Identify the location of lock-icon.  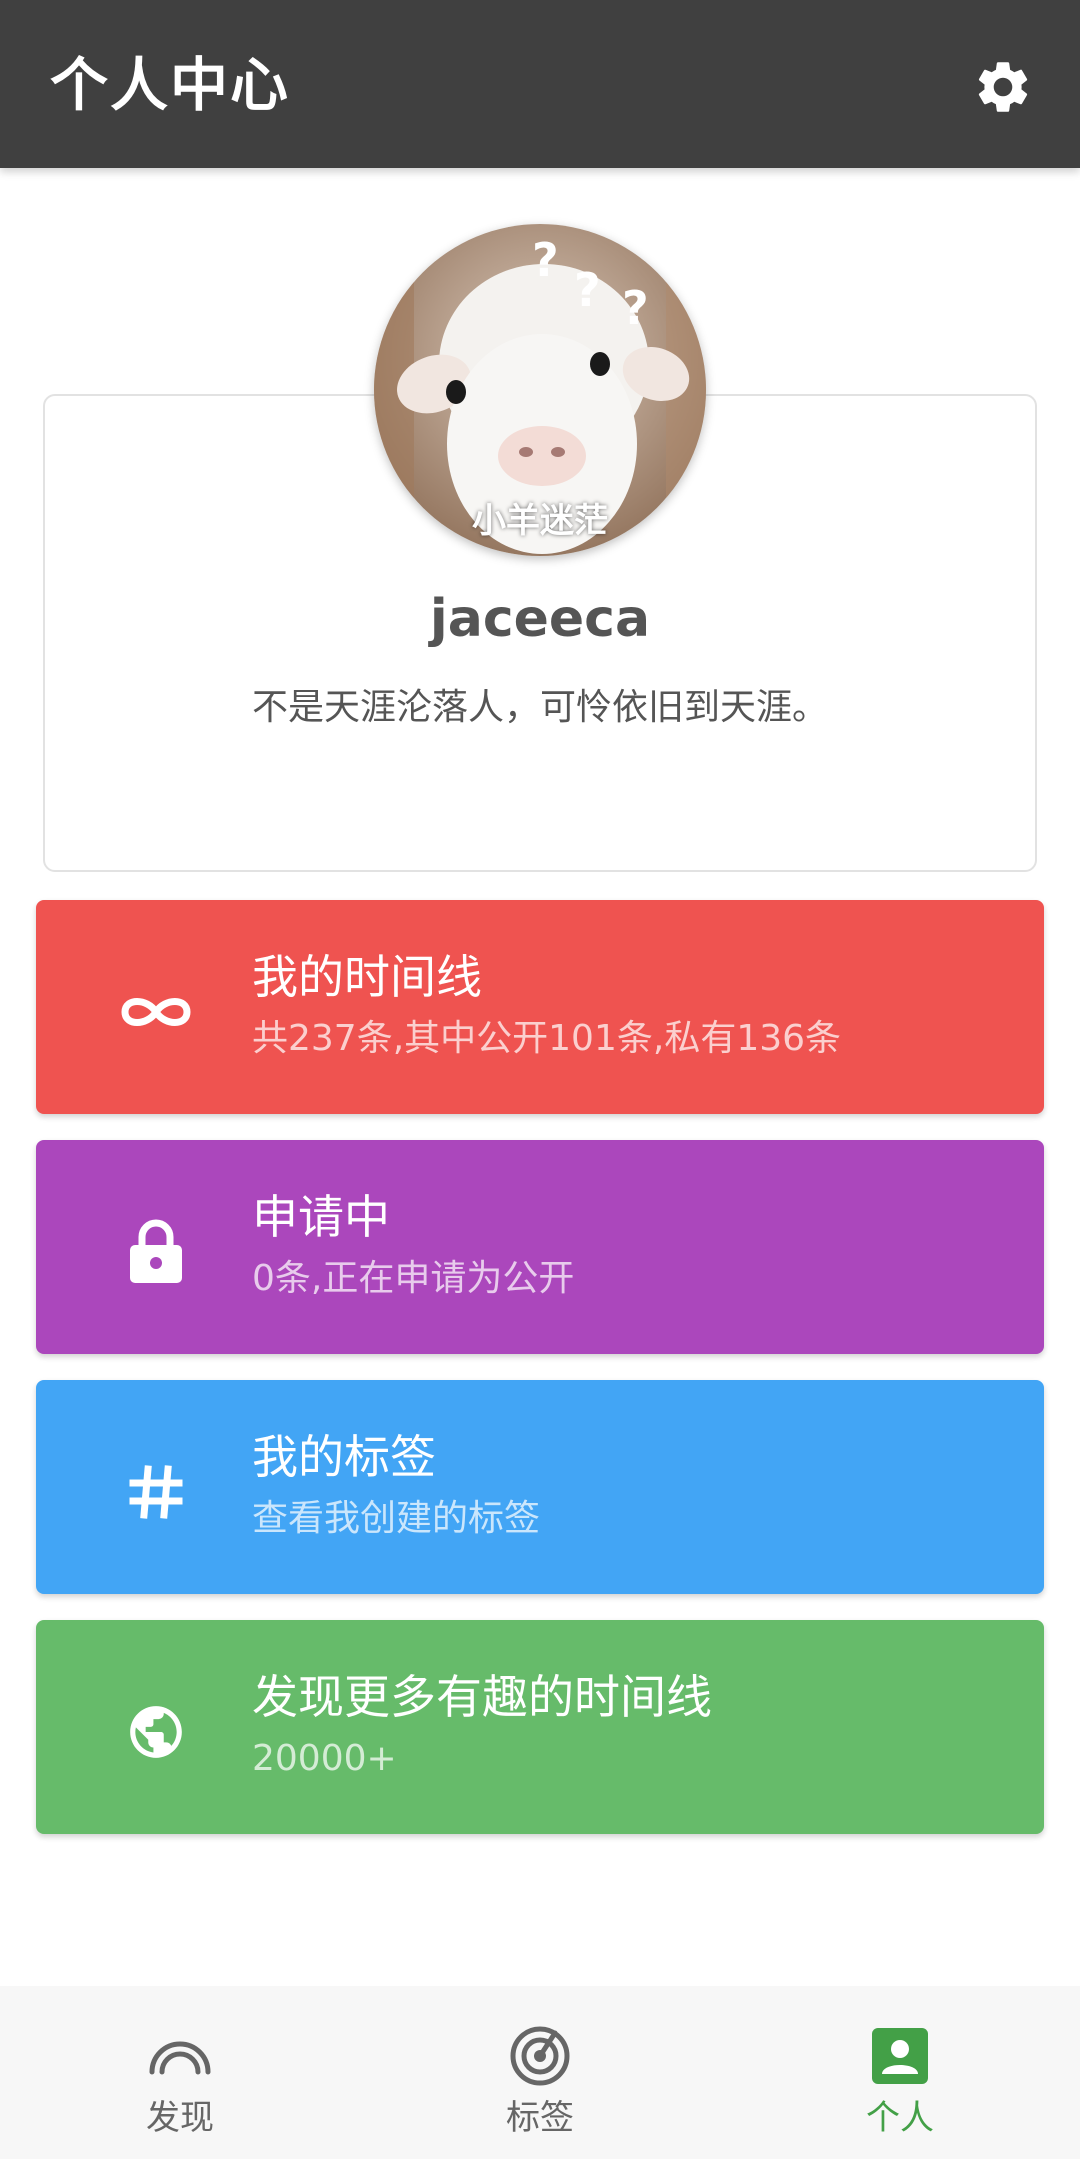
(156, 1252).